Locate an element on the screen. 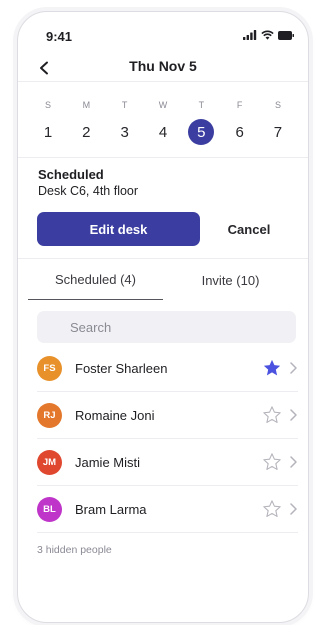 Image resolution: width=320 pixels, height=625 pixels. day-sunday: S 1 is located at coordinates (48, 121).